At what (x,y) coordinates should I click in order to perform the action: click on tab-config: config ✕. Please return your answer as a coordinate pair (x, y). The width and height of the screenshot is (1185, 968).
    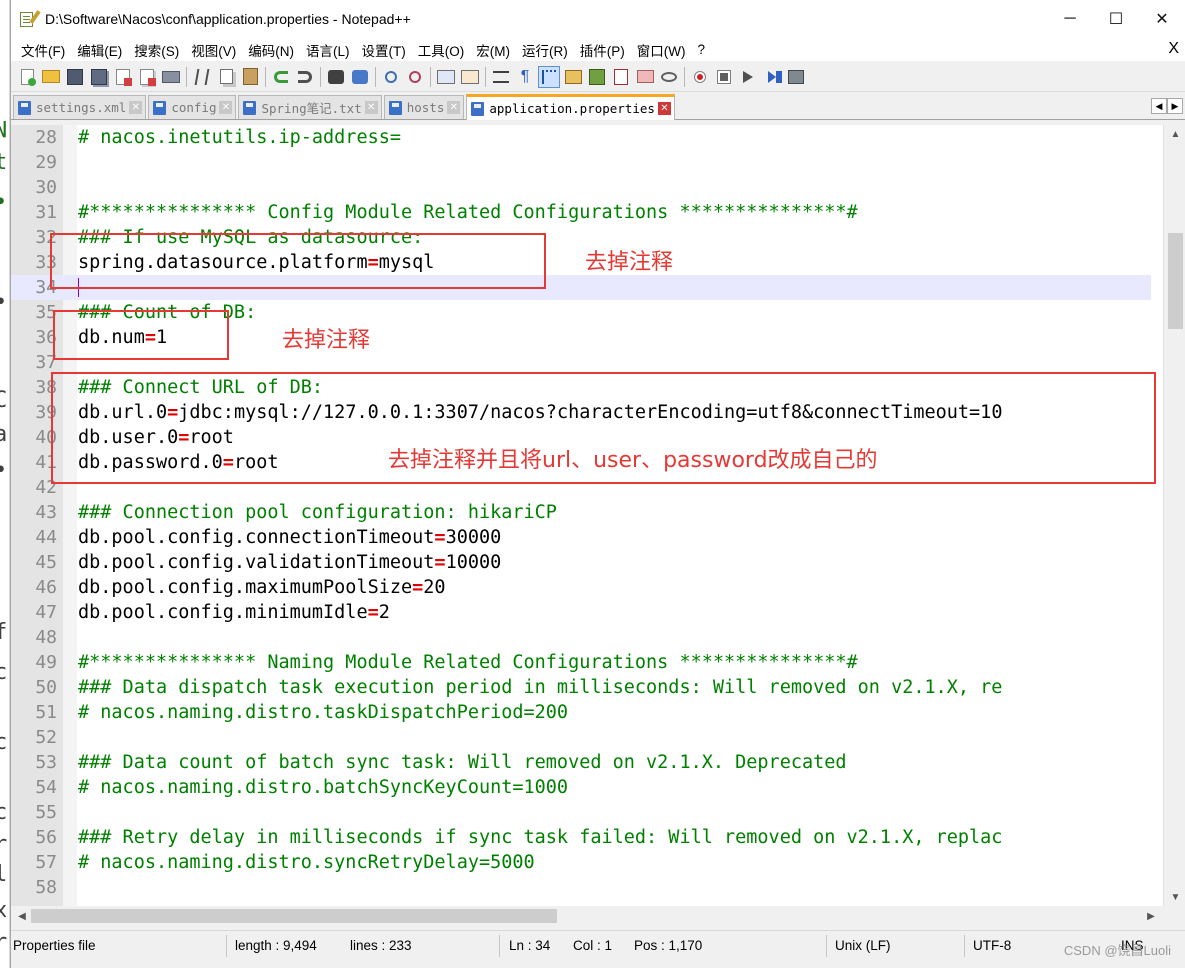
    Looking at the image, I should click on (192, 107).